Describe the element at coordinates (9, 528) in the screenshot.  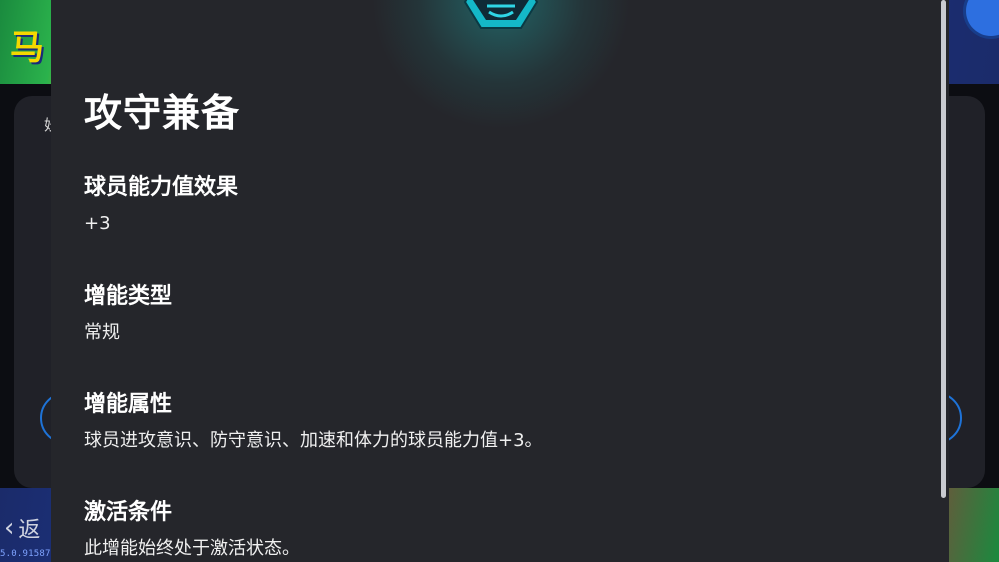
I see `chevron-left-icon: ‹` at that location.